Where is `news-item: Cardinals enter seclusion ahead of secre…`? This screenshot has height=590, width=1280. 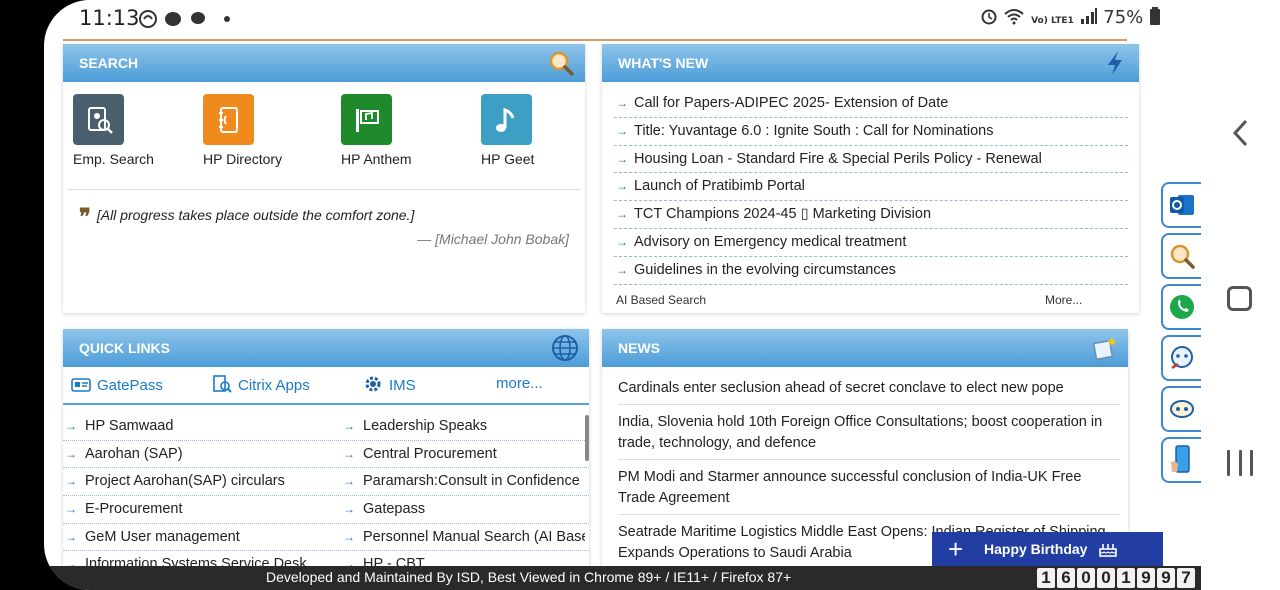 news-item: Cardinals enter seclusion ahead of secre… is located at coordinates (869, 388).